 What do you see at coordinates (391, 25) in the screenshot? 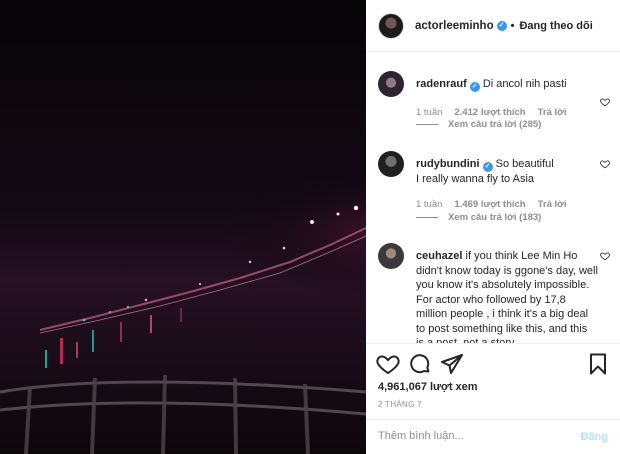
I see `owner-avatar` at bounding box center [391, 25].